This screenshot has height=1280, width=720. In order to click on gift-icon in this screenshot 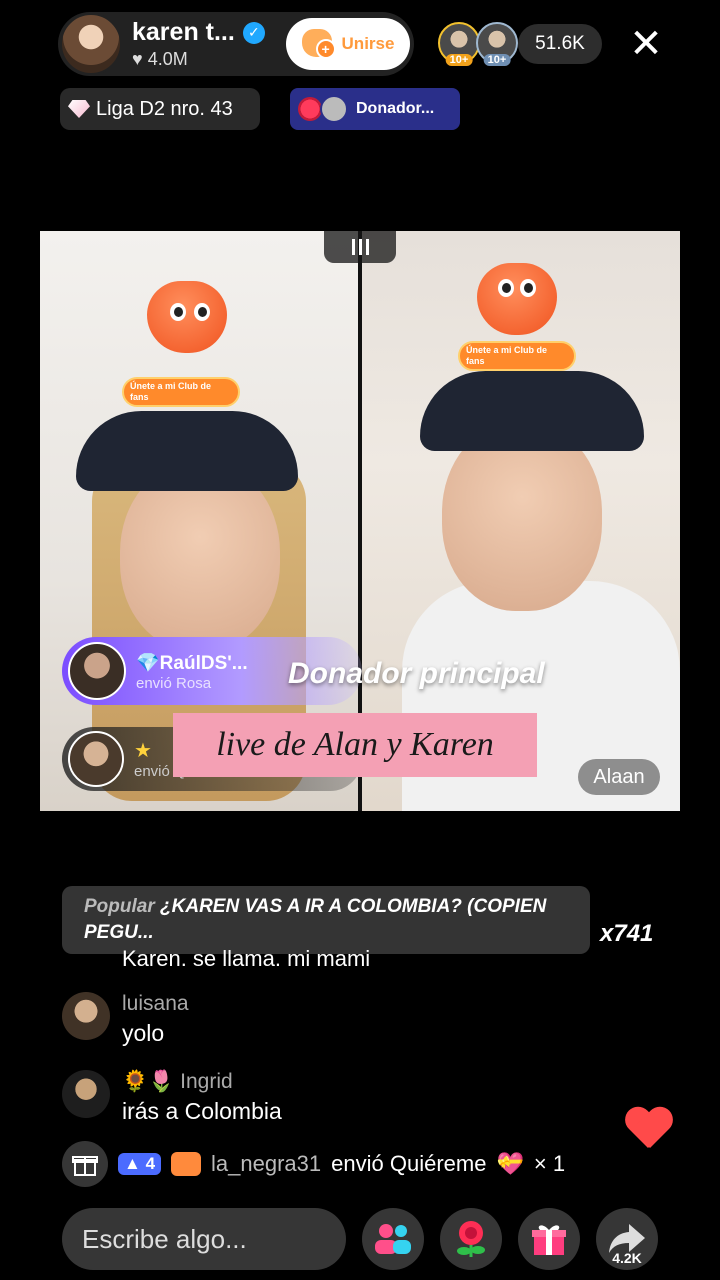, I will do `click(549, 1240)`.